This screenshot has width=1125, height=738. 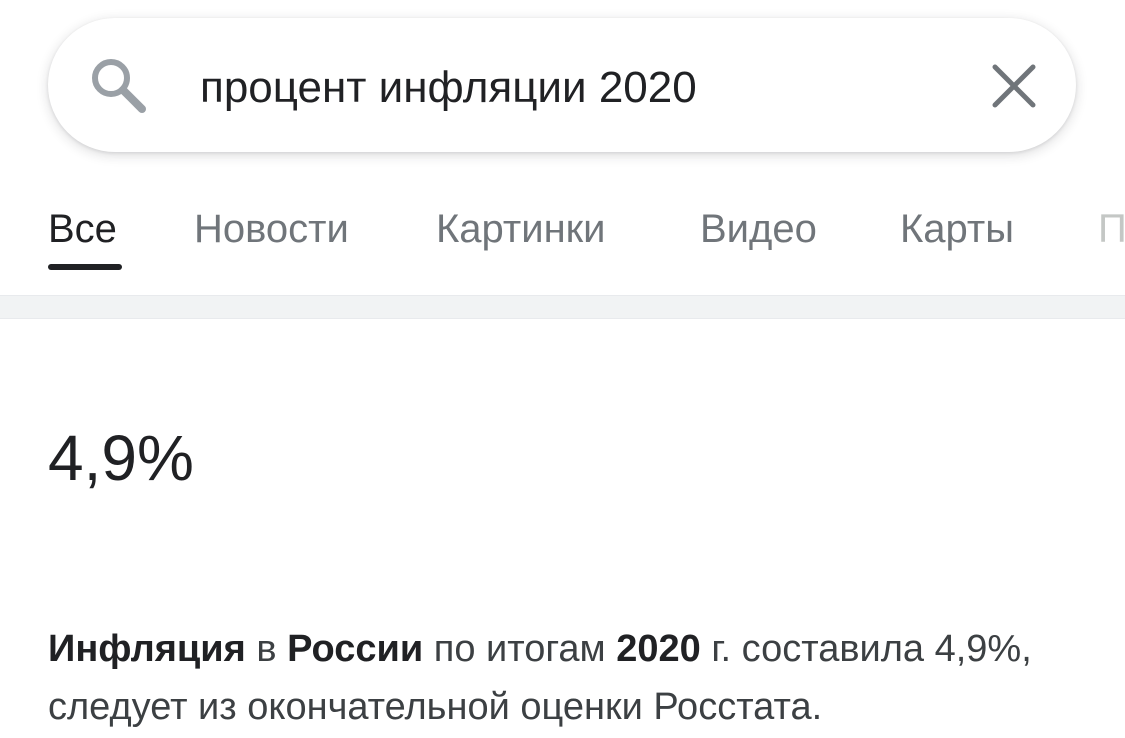 I want to click on tab-more: П, so click(x=1111, y=229).